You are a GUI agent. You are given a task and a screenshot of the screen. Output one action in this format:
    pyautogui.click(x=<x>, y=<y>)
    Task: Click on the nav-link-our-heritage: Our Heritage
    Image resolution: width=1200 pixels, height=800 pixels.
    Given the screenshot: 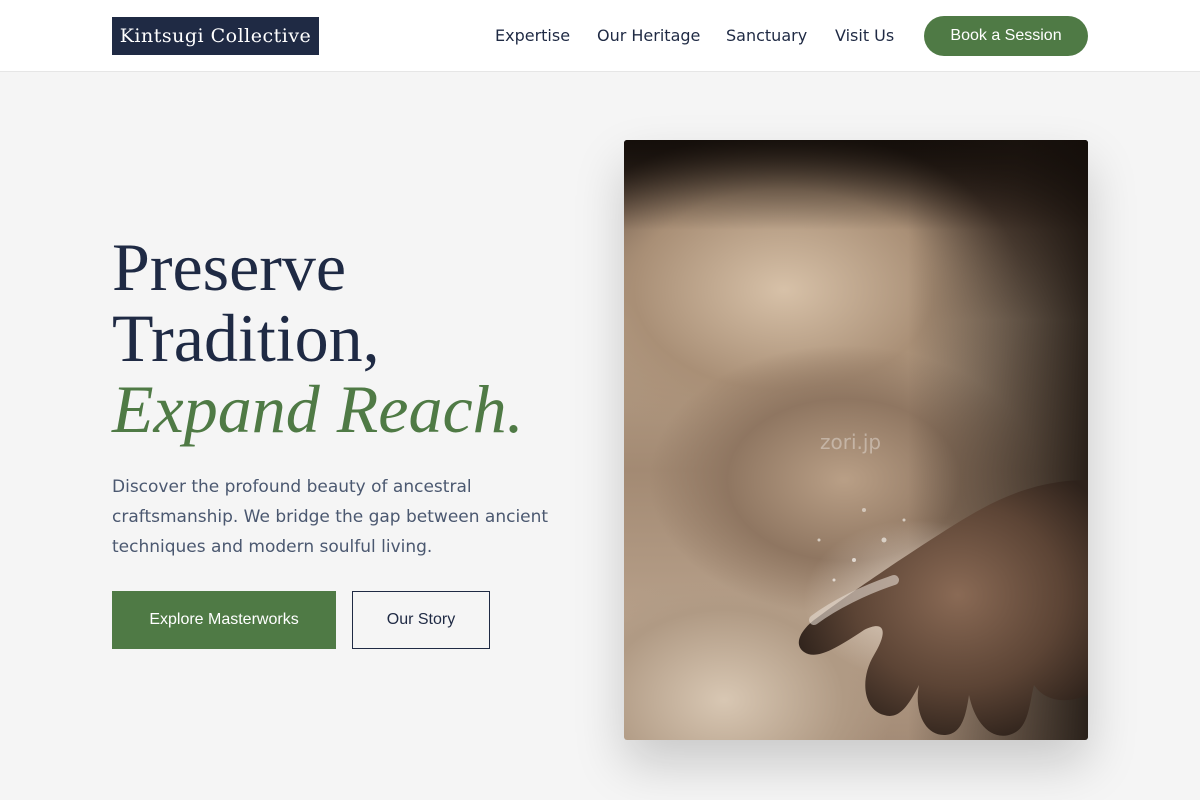 What is the action you would take?
    pyautogui.click(x=648, y=35)
    